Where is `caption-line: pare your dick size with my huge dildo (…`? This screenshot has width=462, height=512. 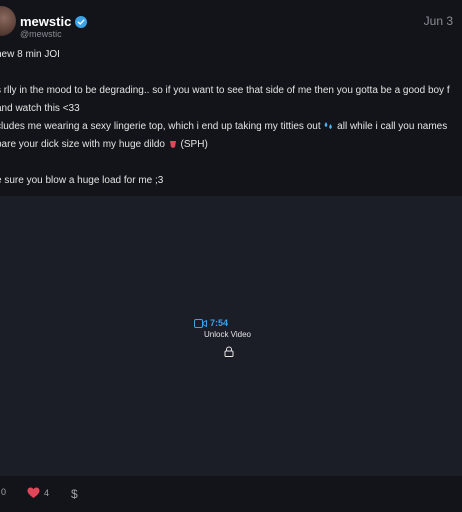
caption-line: pare your dick size with my huge dildo (… is located at coordinates (104, 145).